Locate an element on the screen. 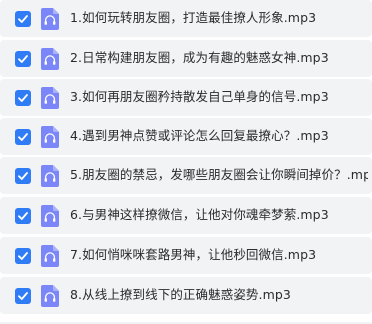 This screenshot has height=324, width=372. file-row: 3.如何再朋友圈矜持散发自己单身的信号.mp3 is located at coordinates (186, 97).